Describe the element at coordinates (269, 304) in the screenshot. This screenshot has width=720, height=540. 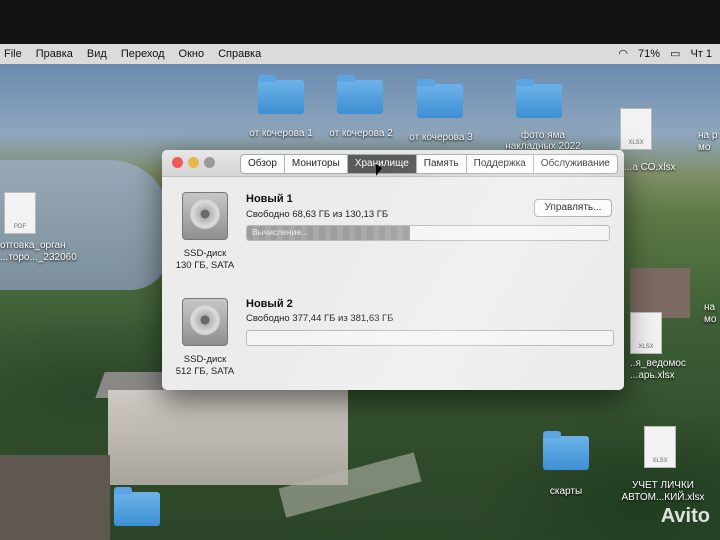
I see `volume-name: Новый 2` at that location.